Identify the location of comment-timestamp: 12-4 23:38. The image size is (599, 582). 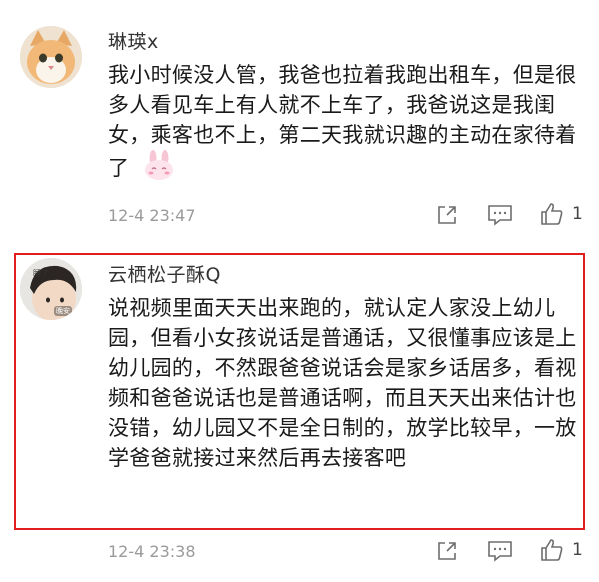
(152, 551).